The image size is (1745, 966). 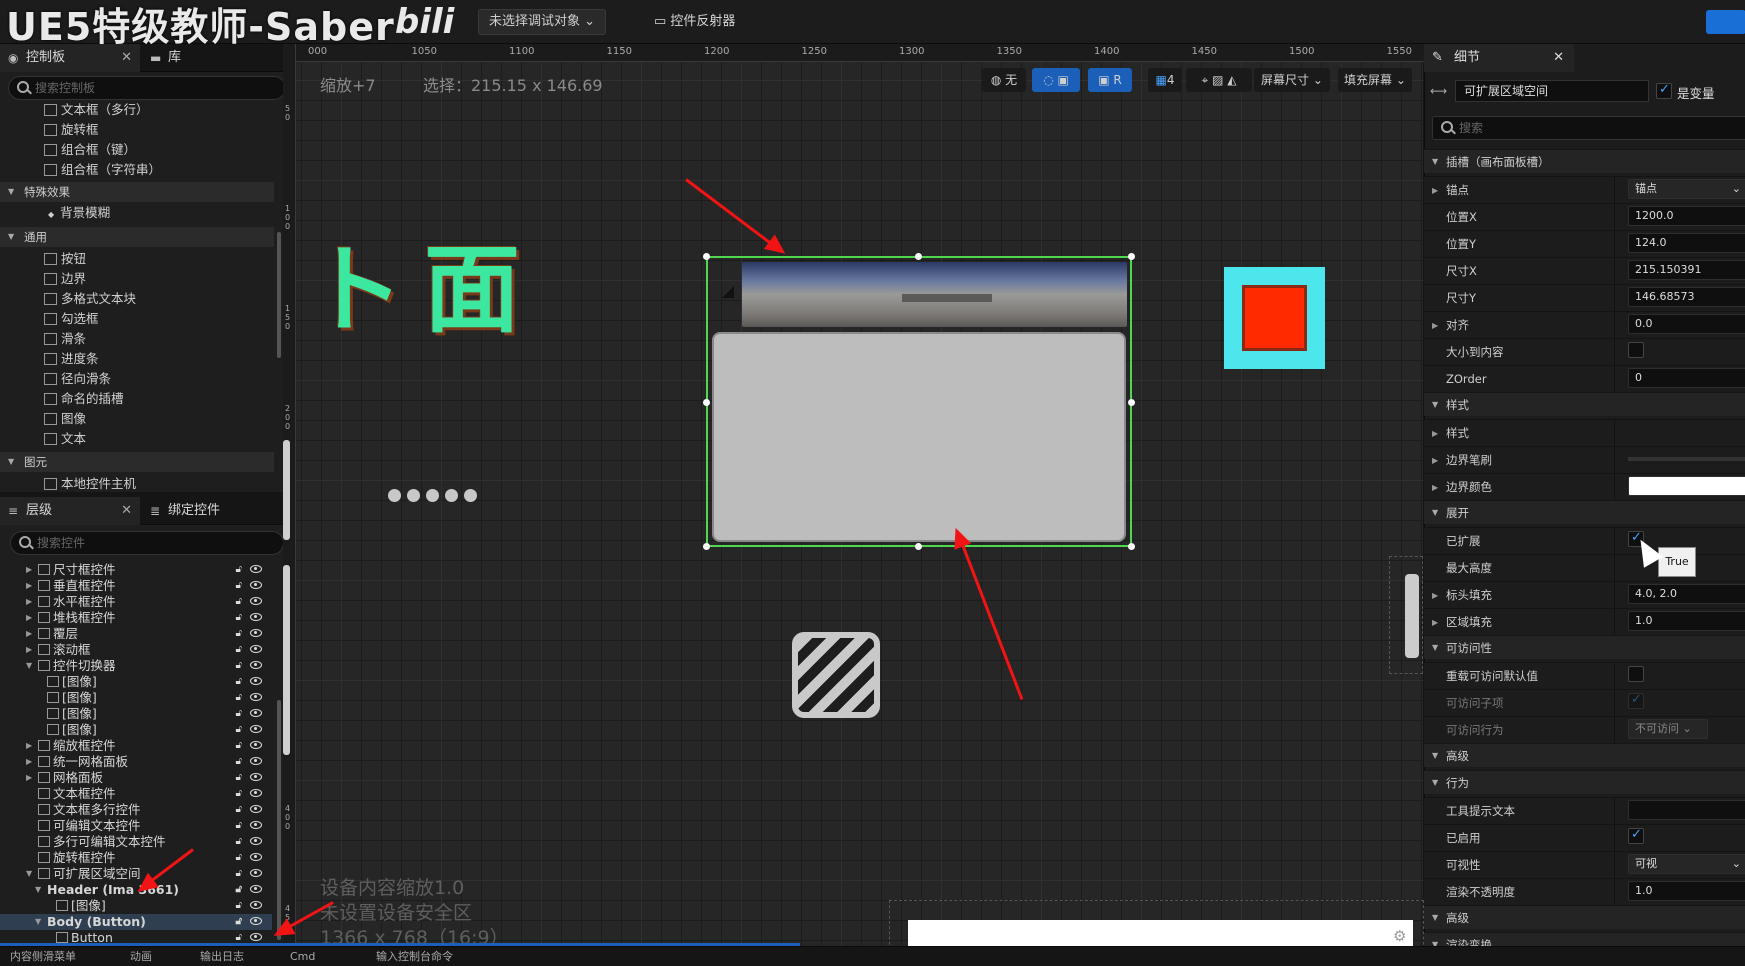 I want to click on palette-item: 进度条, so click(x=71, y=359).